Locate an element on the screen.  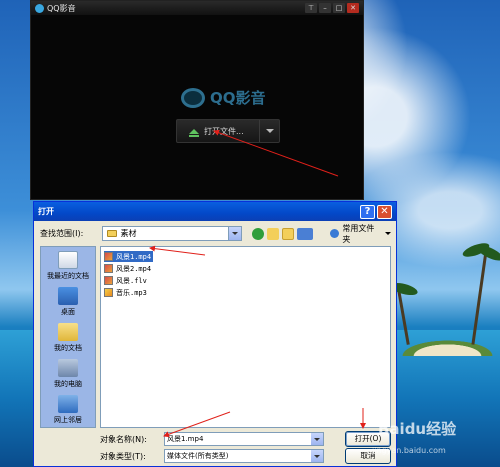
audio-file-icon is located at coordinates (108, 292).